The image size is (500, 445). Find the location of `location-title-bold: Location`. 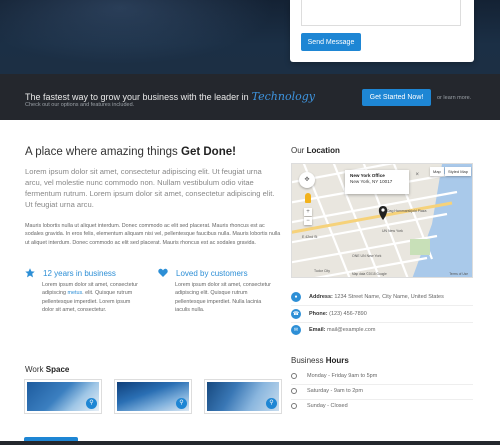

location-title-bold: Location is located at coordinates (323, 150).